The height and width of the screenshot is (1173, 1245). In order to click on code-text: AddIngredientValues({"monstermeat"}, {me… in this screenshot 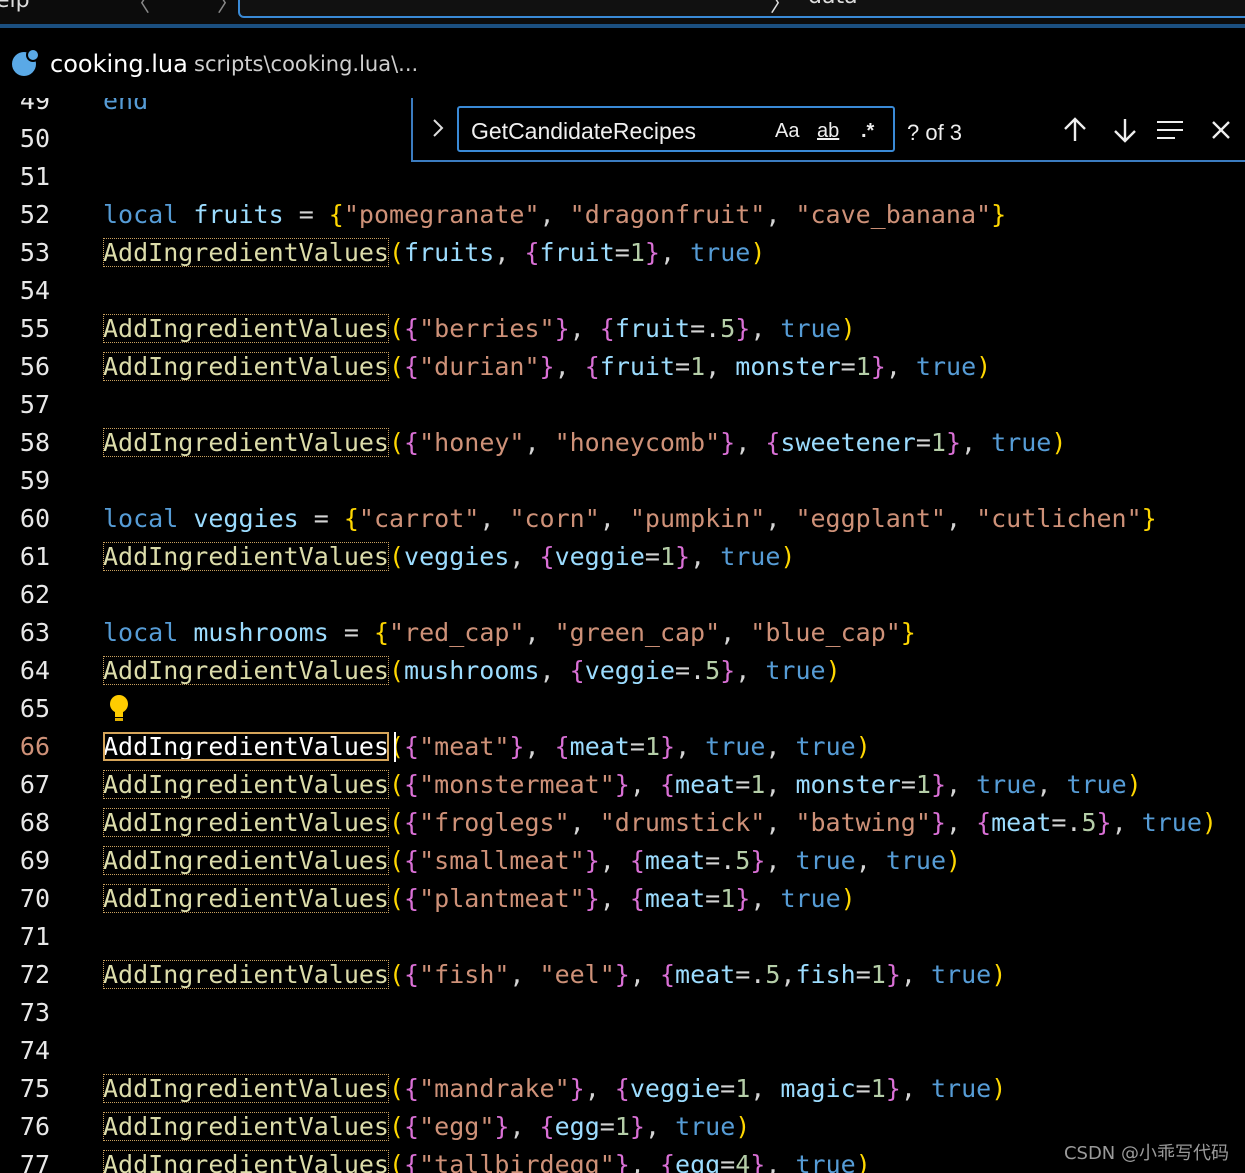, I will do `click(622, 785)`.